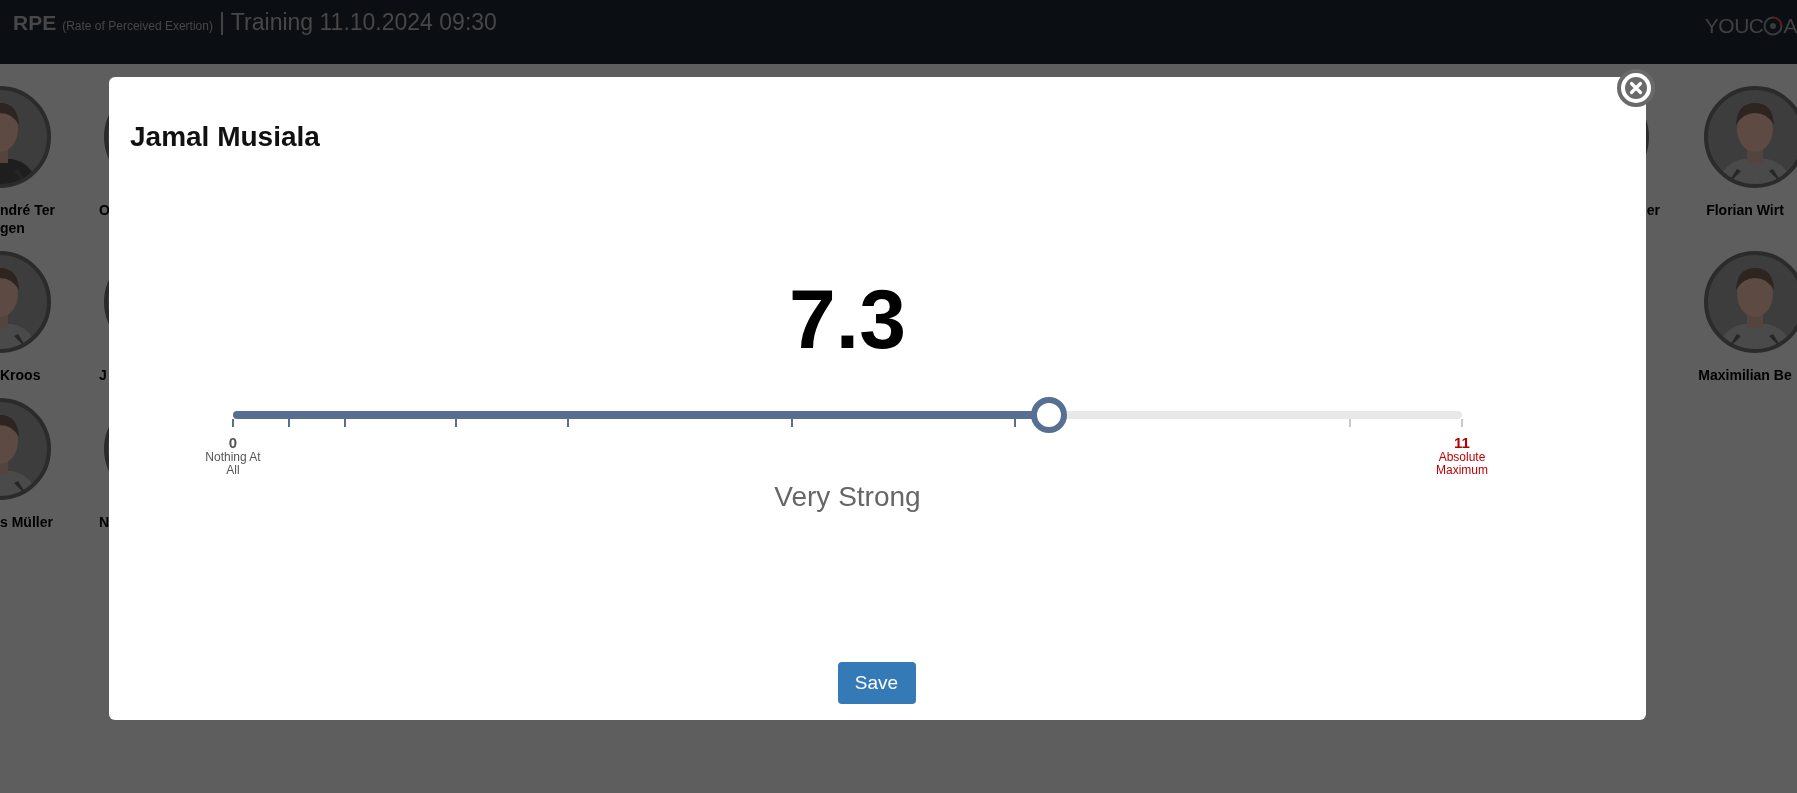 The image size is (1797, 793). Describe the element at coordinates (847, 319) in the screenshot. I see `rating-value: 7.3` at that location.